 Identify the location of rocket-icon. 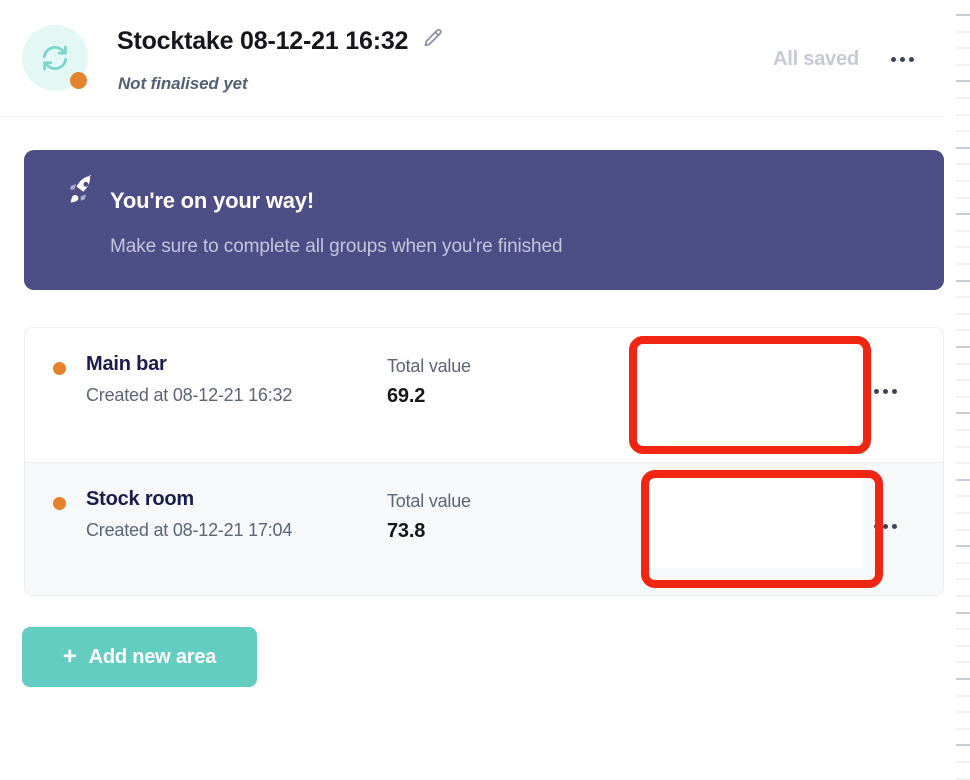
(81, 193).